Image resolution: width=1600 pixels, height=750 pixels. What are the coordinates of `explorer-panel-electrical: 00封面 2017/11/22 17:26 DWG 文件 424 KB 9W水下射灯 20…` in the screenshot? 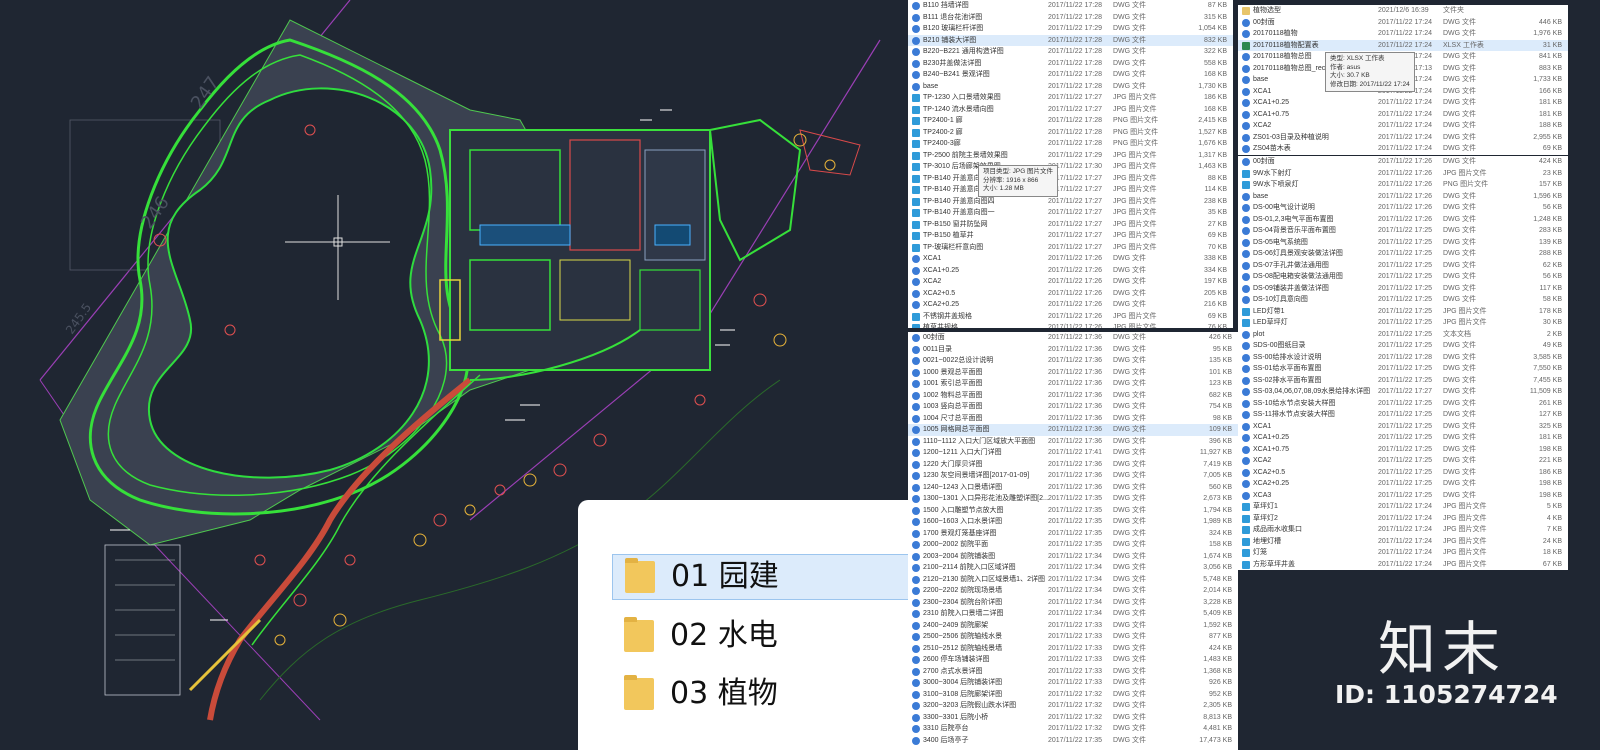 It's located at (1403, 363).